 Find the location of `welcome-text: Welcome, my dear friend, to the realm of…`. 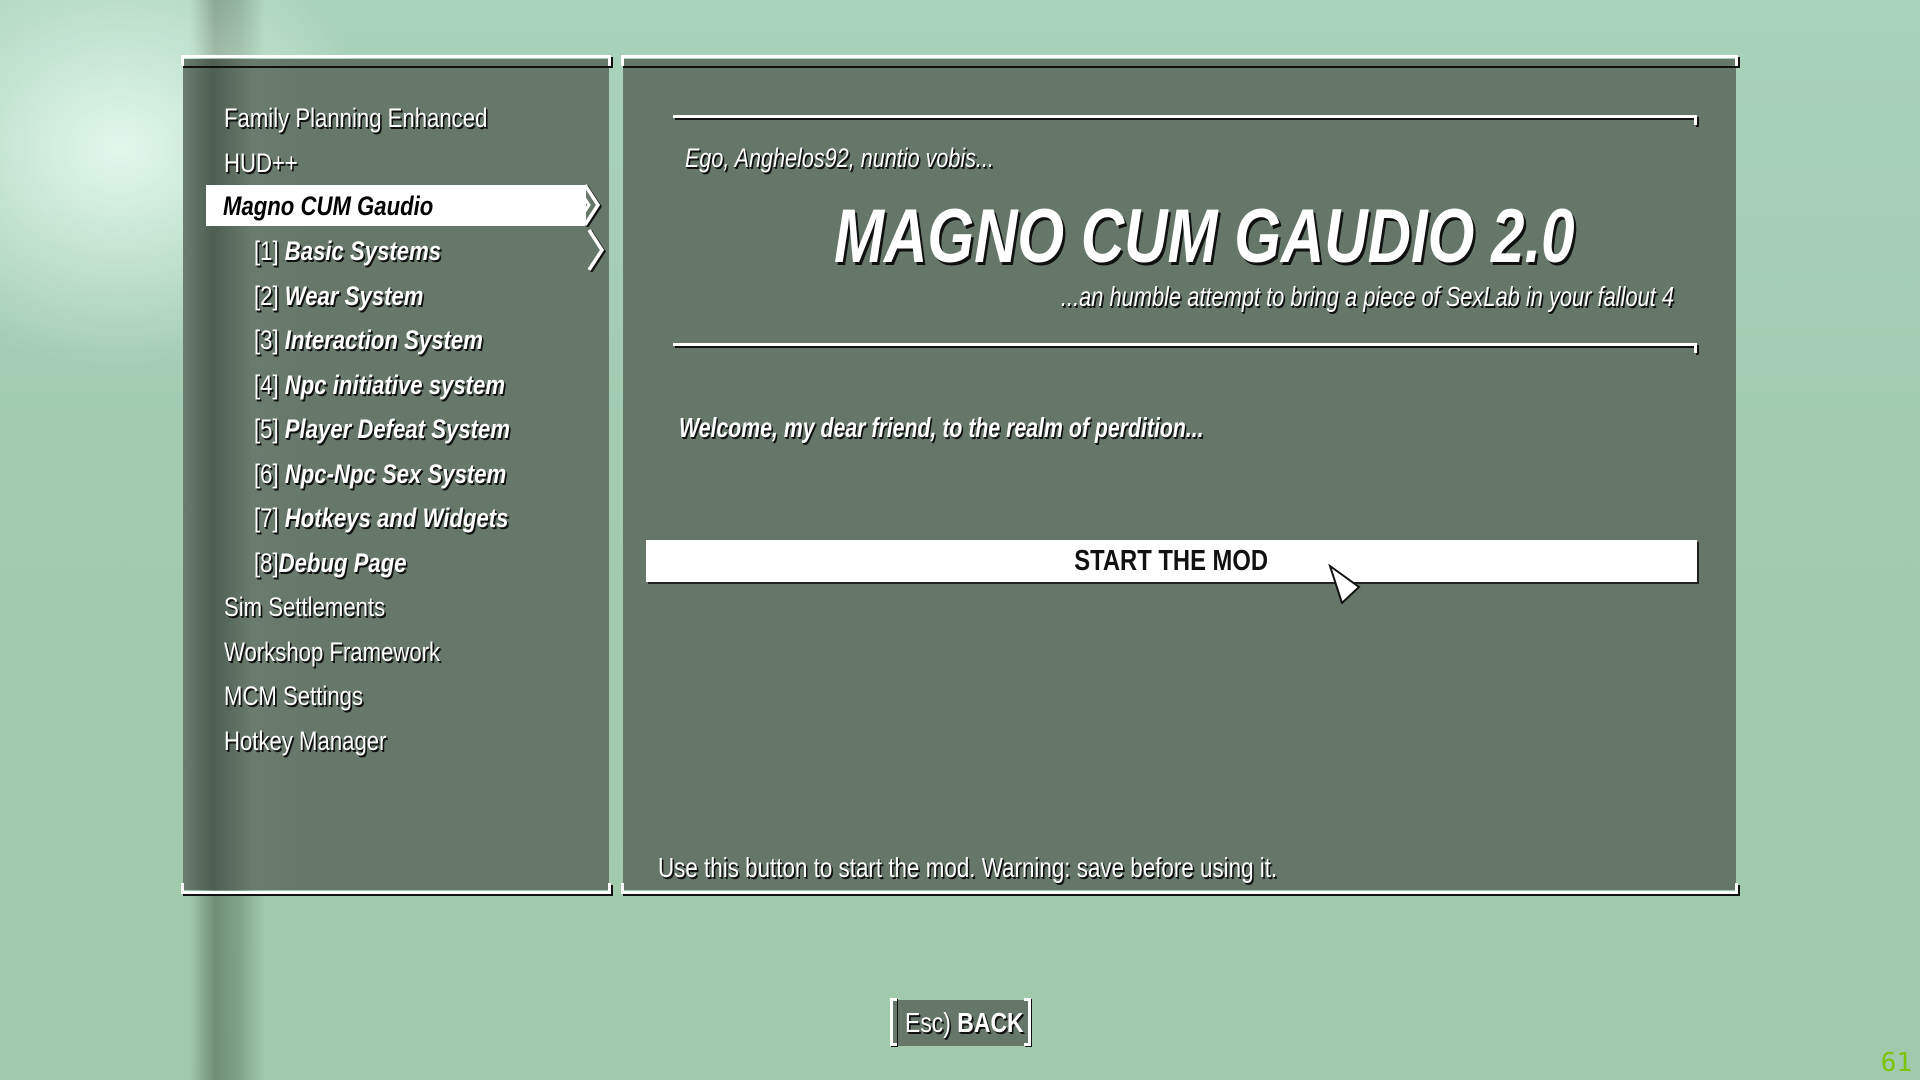

welcome-text: Welcome, my dear friend, to the realm of… is located at coordinates (941, 427).